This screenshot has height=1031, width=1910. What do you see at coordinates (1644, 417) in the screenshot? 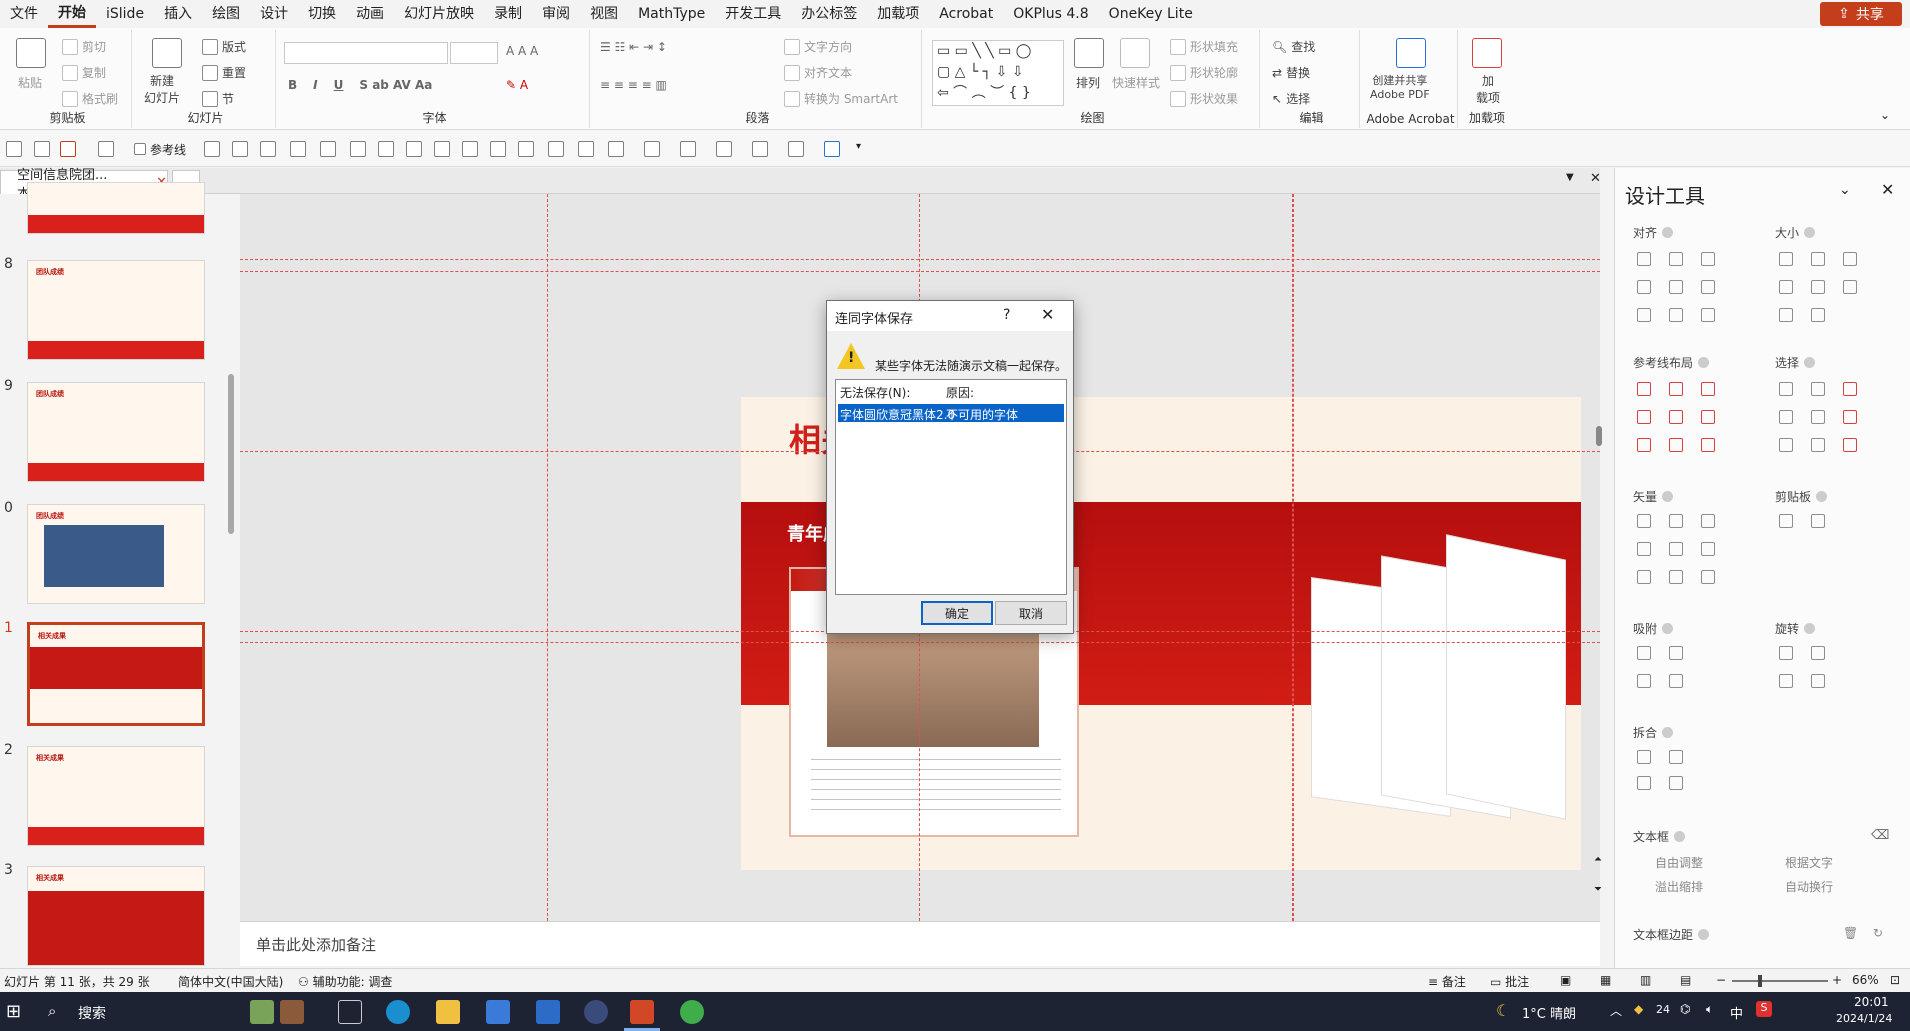
I see `guide-top-icon` at bounding box center [1644, 417].